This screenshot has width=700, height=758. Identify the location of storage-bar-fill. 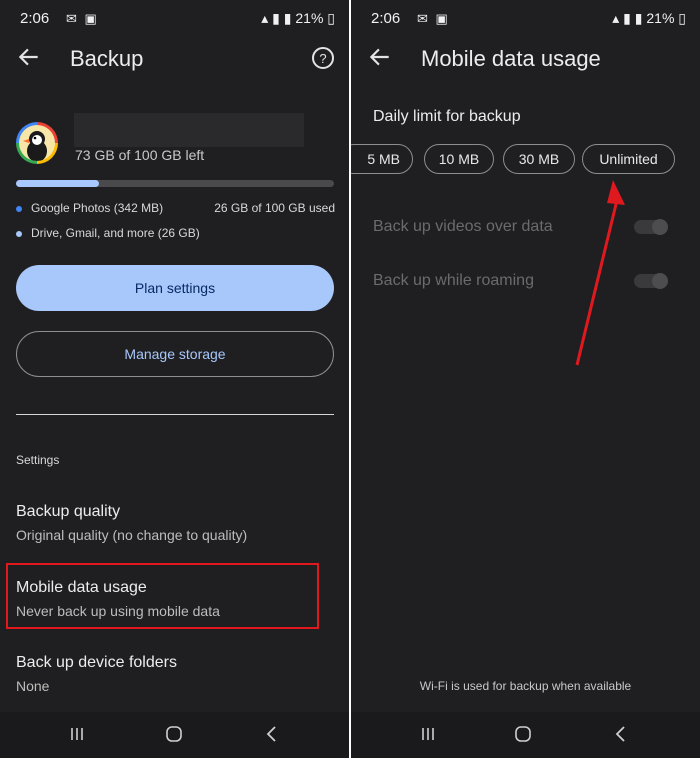
(57, 183).